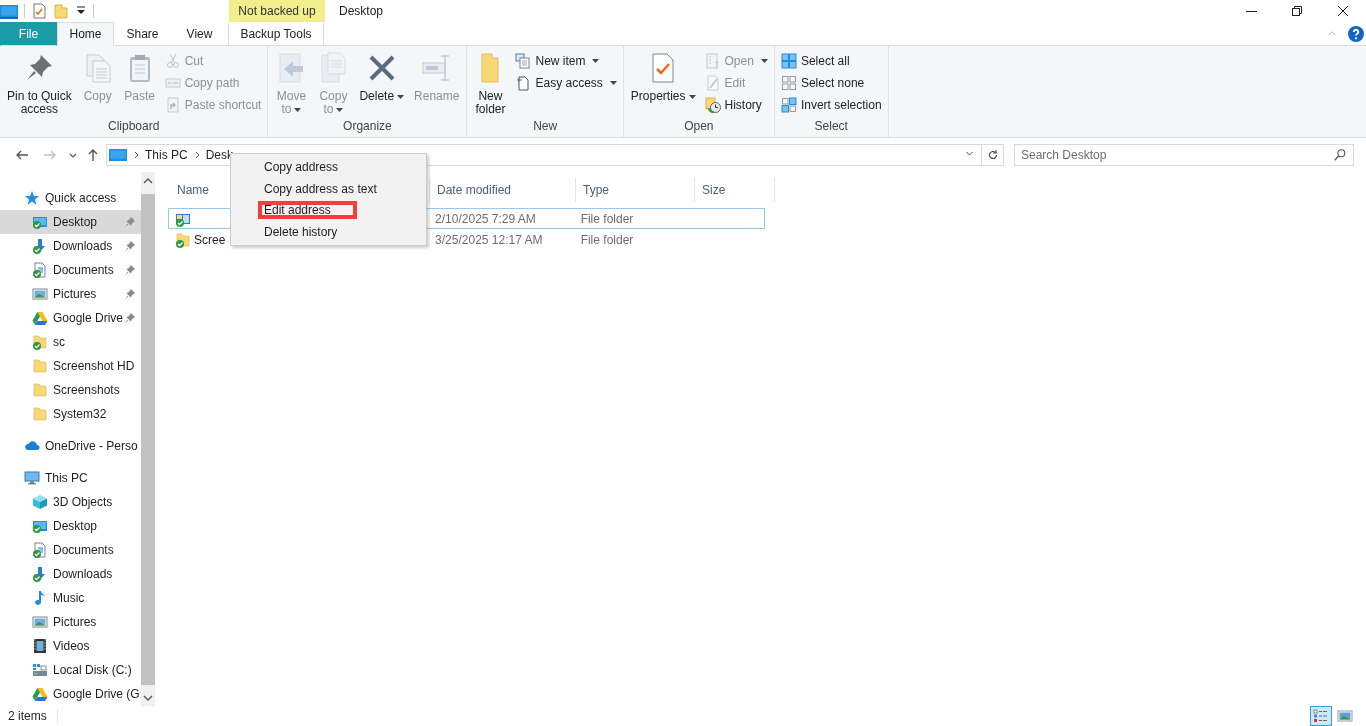  I want to click on column-header: Type, so click(635, 190).